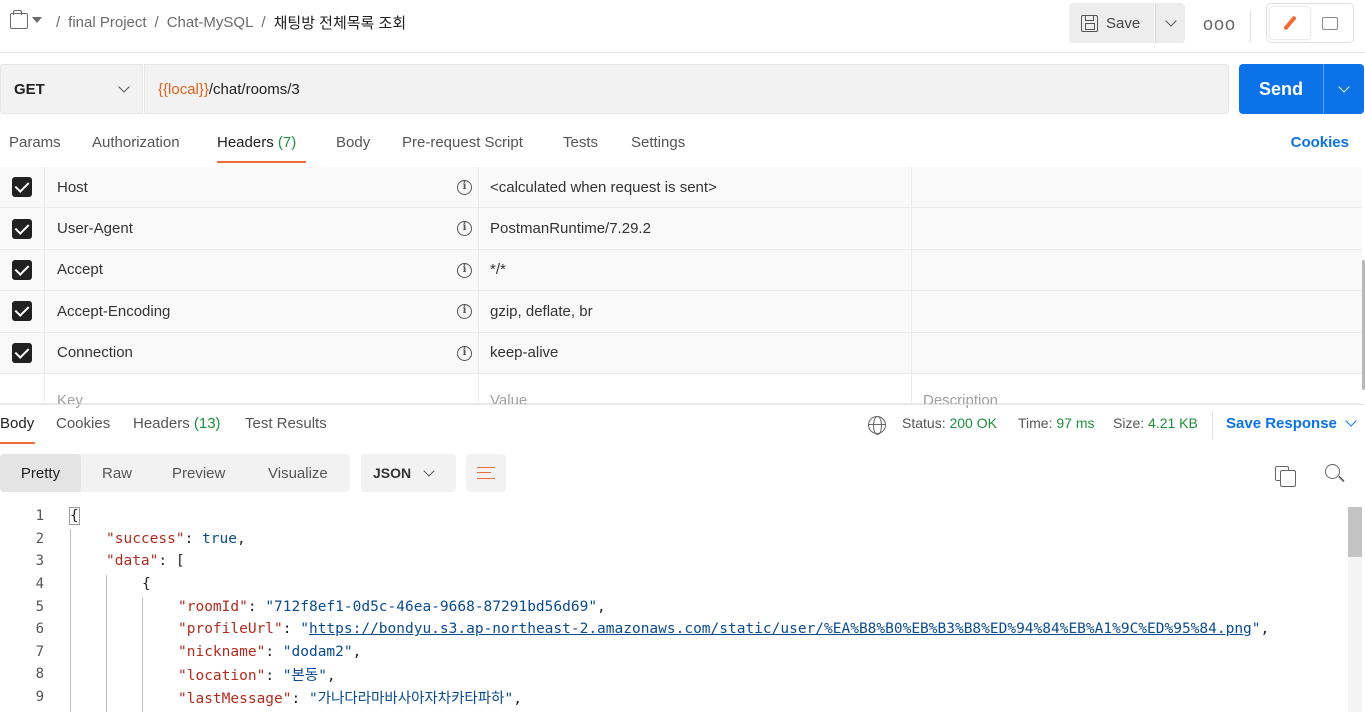 The width and height of the screenshot is (1365, 712). What do you see at coordinates (686, 89) in the screenshot?
I see `url-input: {{local}}/chat/rooms/3` at bounding box center [686, 89].